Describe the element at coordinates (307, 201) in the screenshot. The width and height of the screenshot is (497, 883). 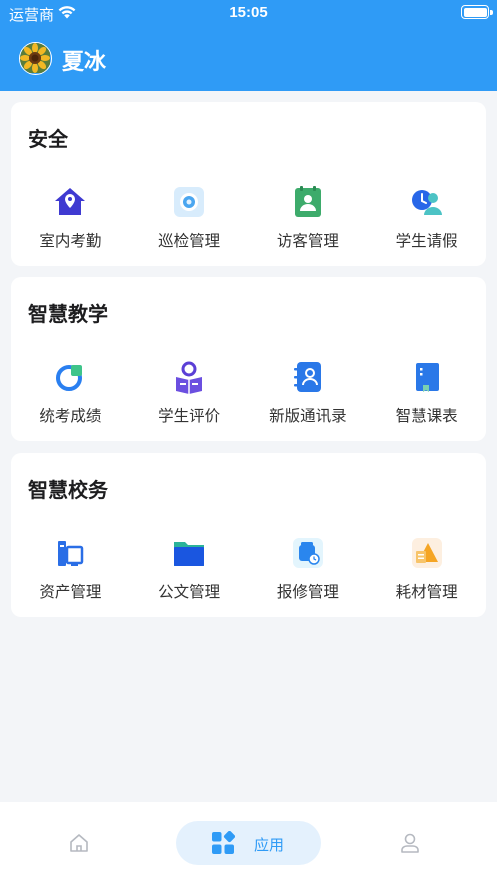
I see `visitor-badge-icon` at that location.